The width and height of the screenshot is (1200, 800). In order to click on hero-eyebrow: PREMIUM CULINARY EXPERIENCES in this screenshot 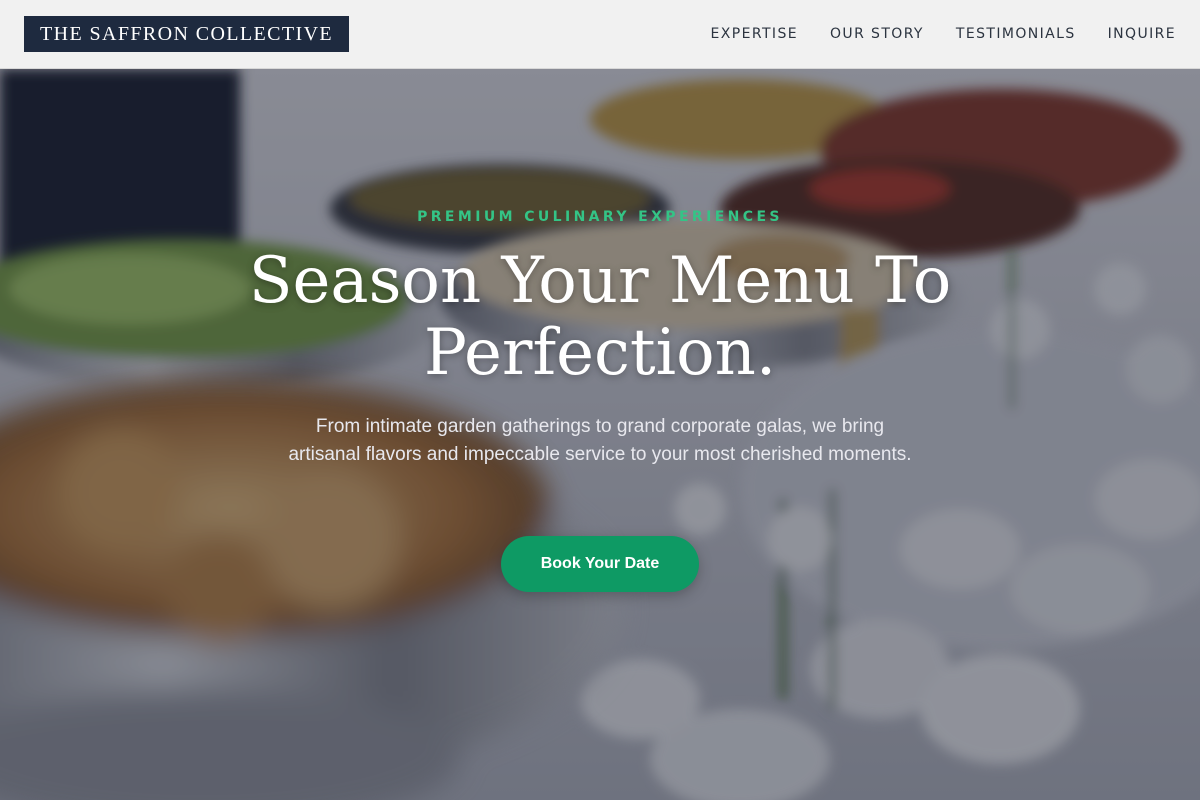, I will do `click(600, 217)`.